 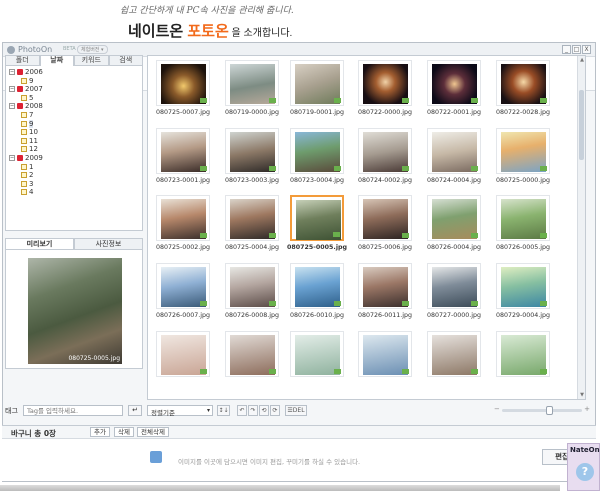 I want to click on zoom-knob, so click(x=549, y=410).